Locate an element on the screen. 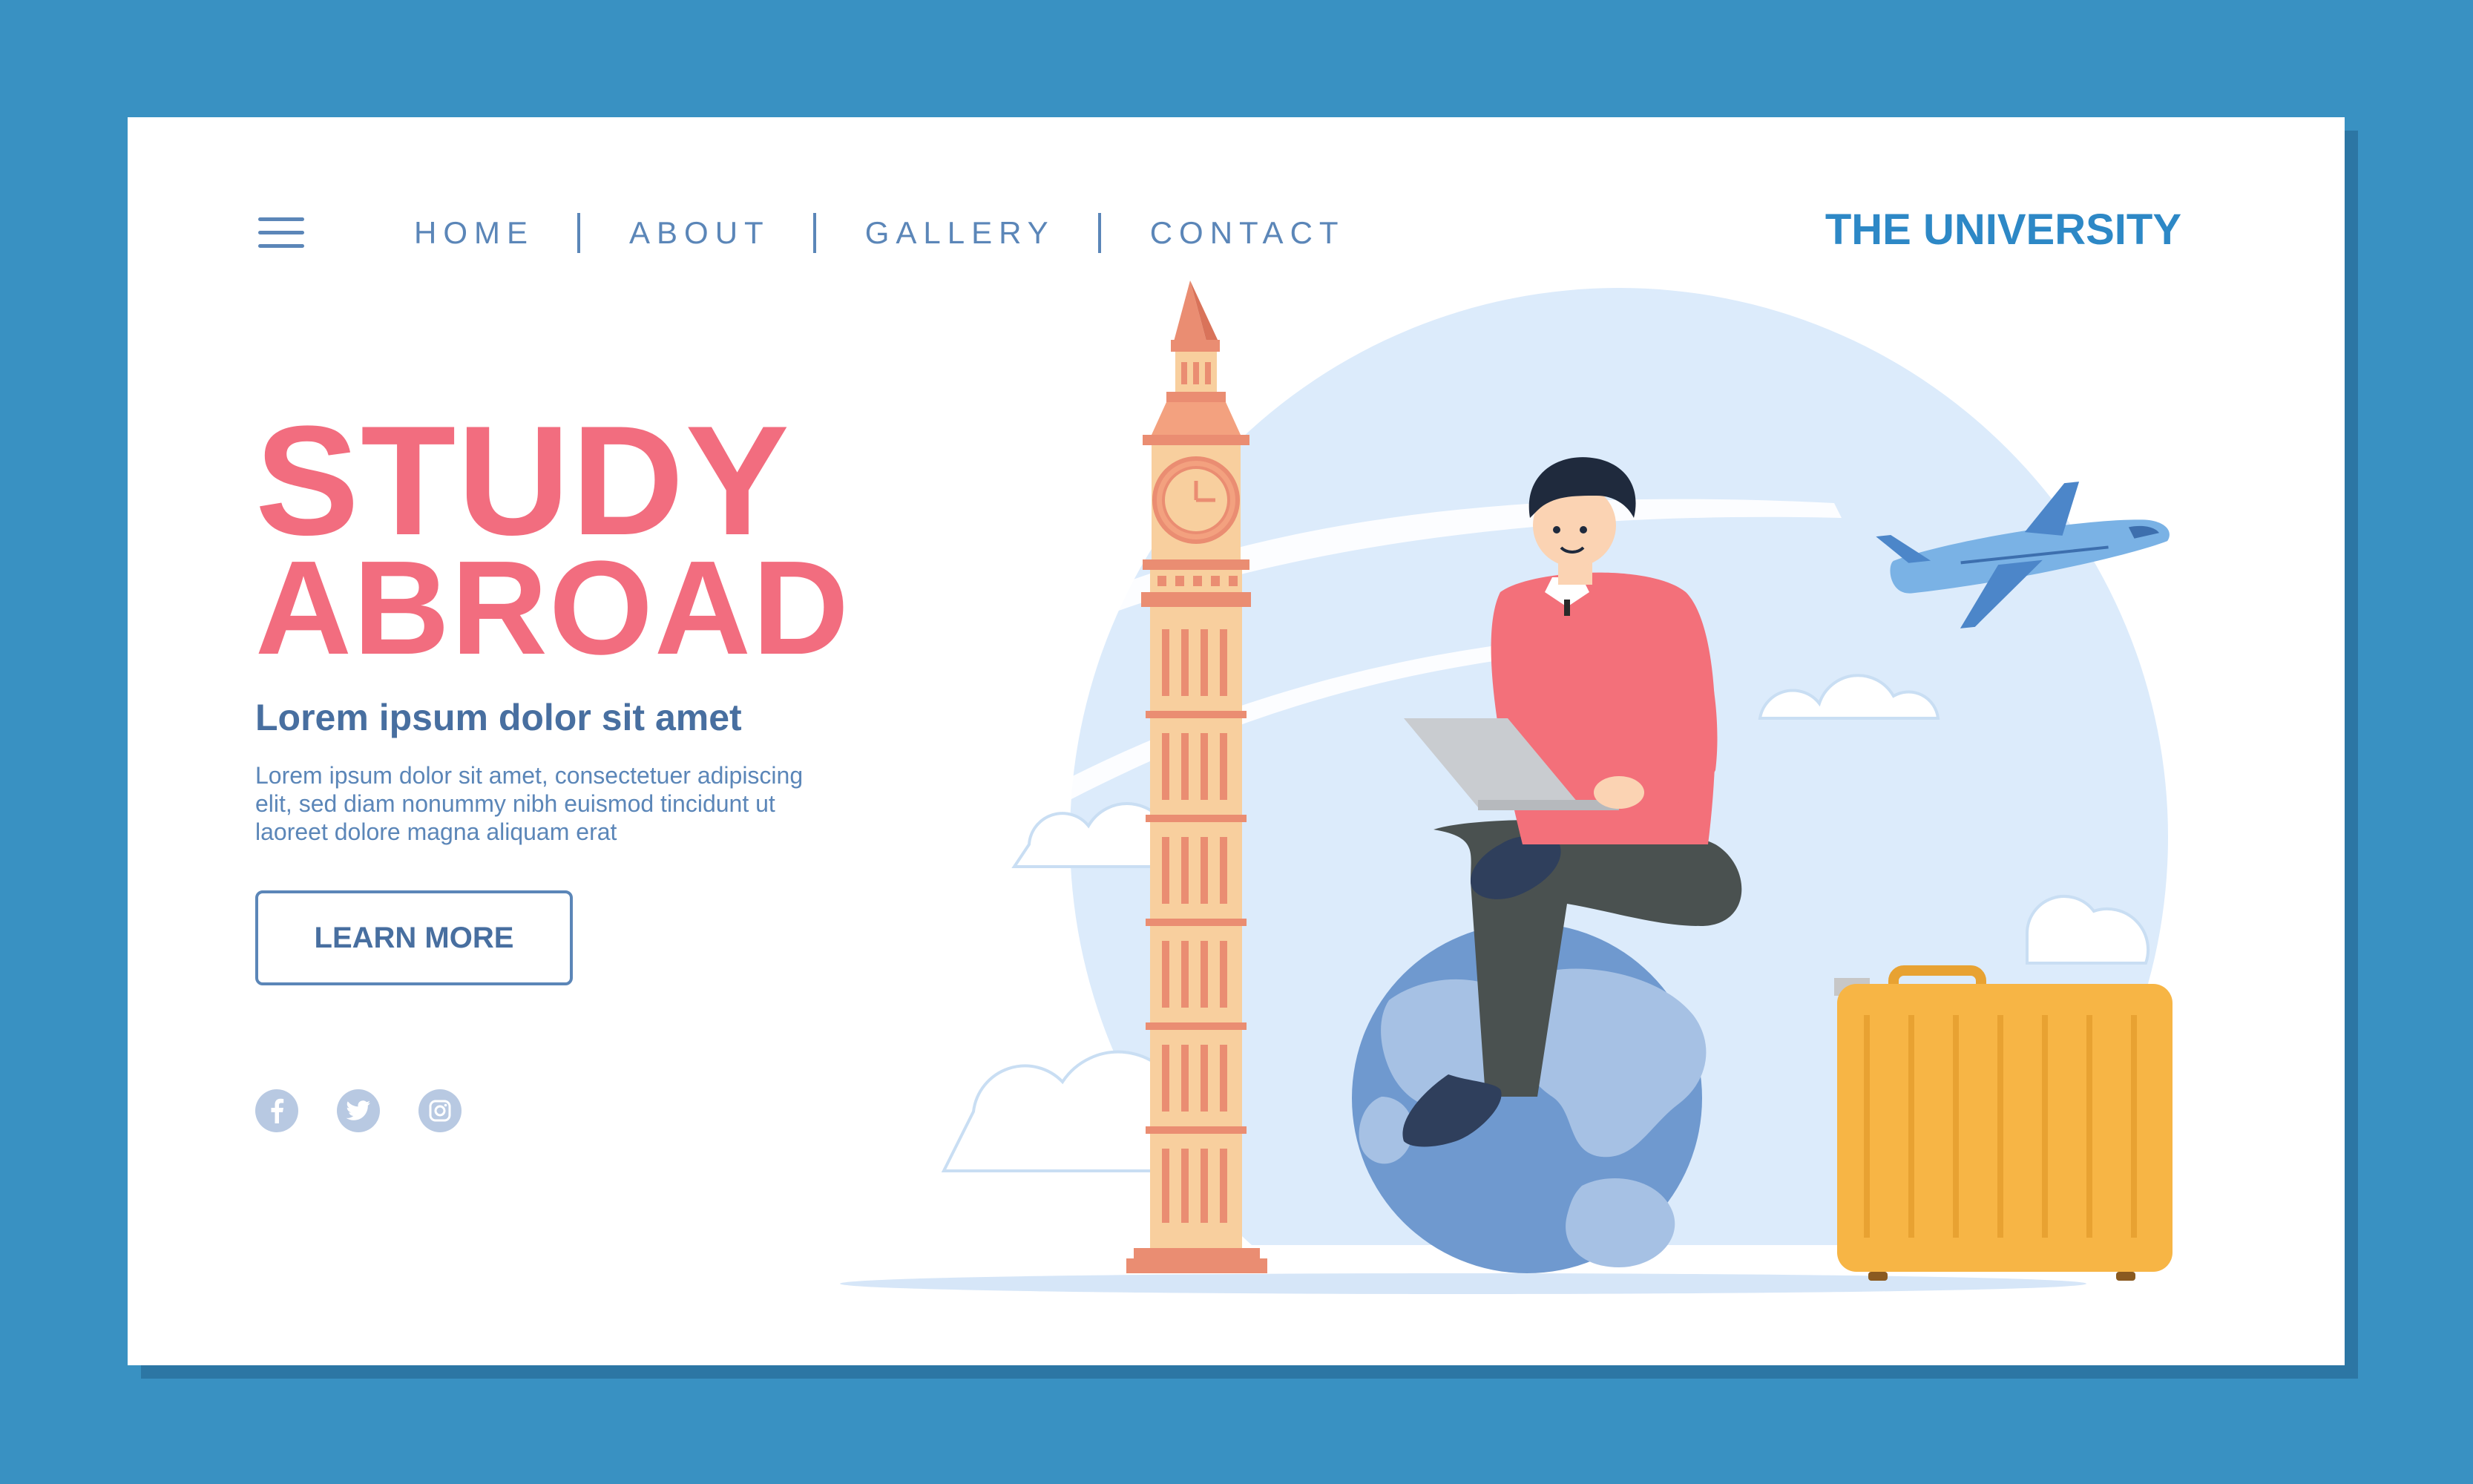 The image size is (2473, 1484). instagram-icon is located at coordinates (440, 1110).